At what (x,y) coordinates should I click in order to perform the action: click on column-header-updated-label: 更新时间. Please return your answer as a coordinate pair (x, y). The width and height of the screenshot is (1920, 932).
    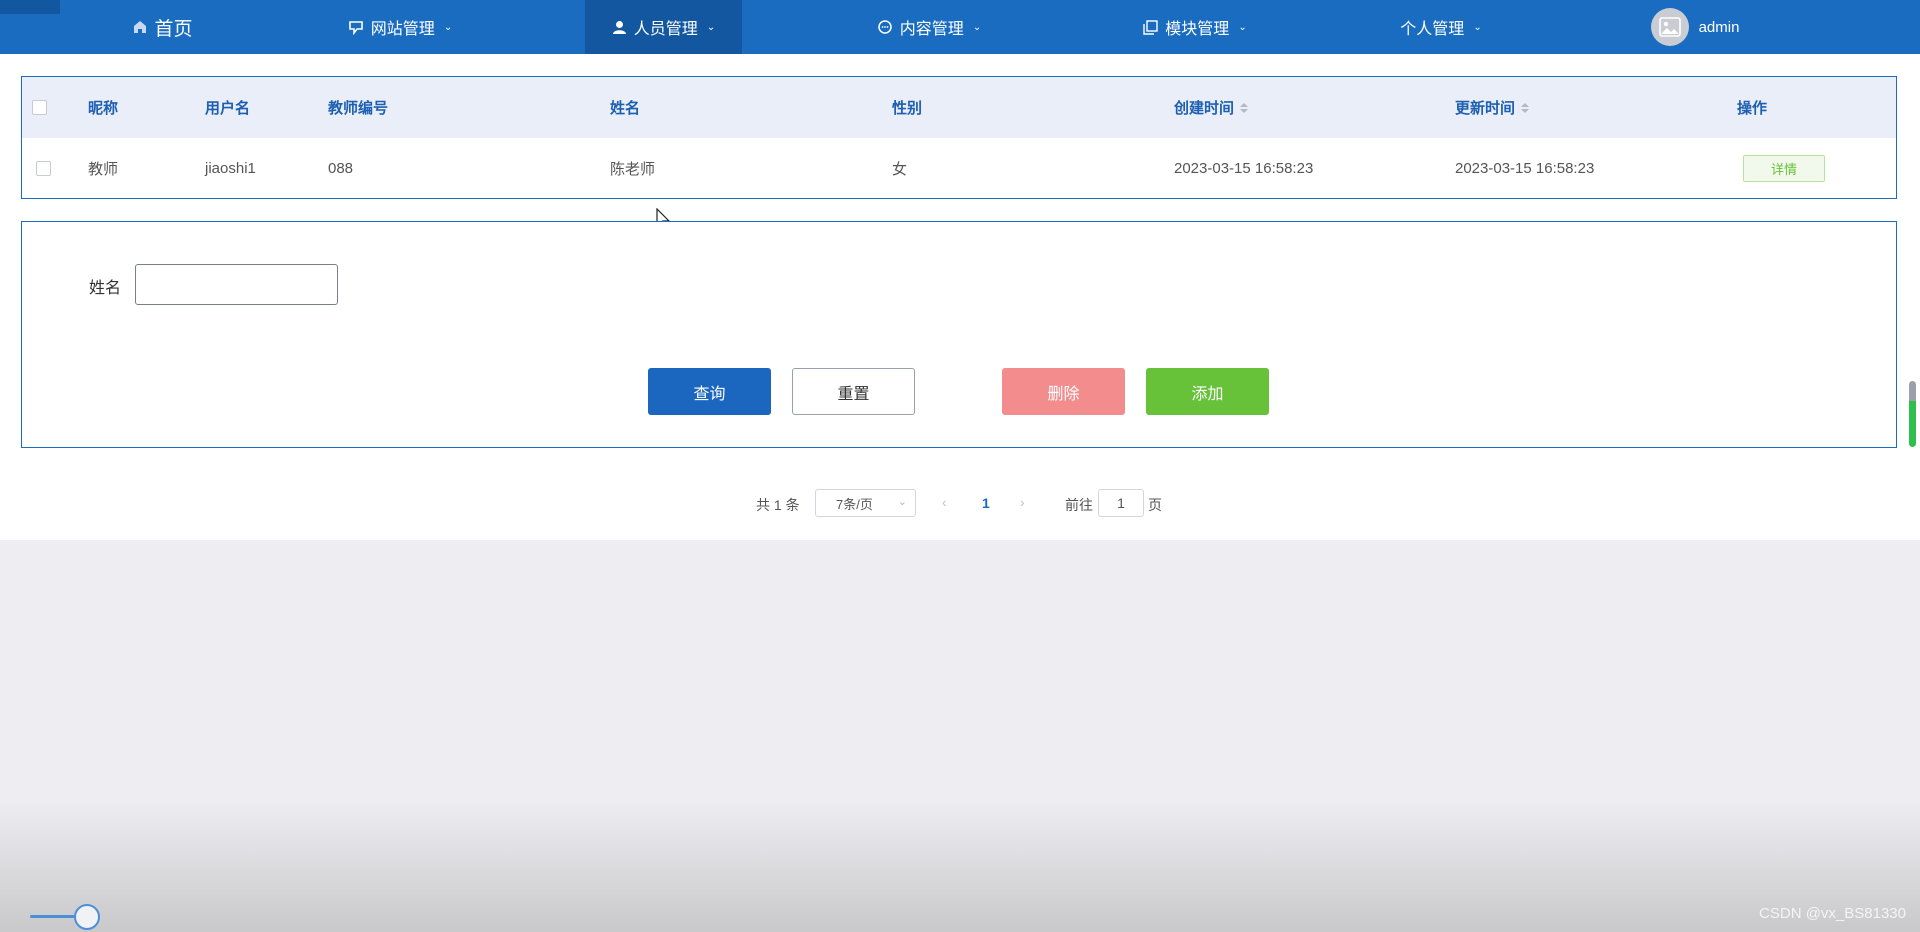
    Looking at the image, I should click on (1485, 108).